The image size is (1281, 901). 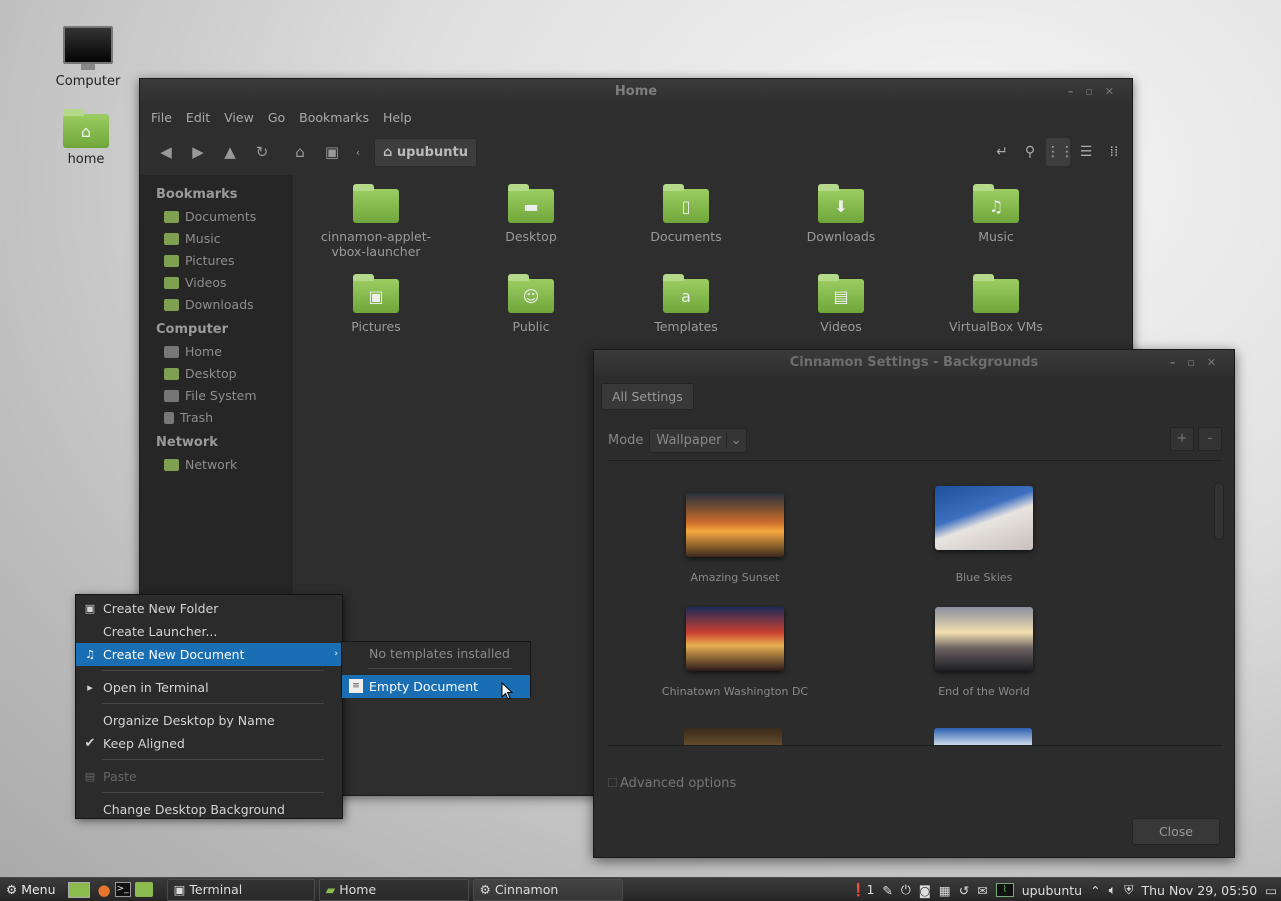 I want to click on taskbar-window-terminal: ▣ Terminal, so click(x=240, y=889).